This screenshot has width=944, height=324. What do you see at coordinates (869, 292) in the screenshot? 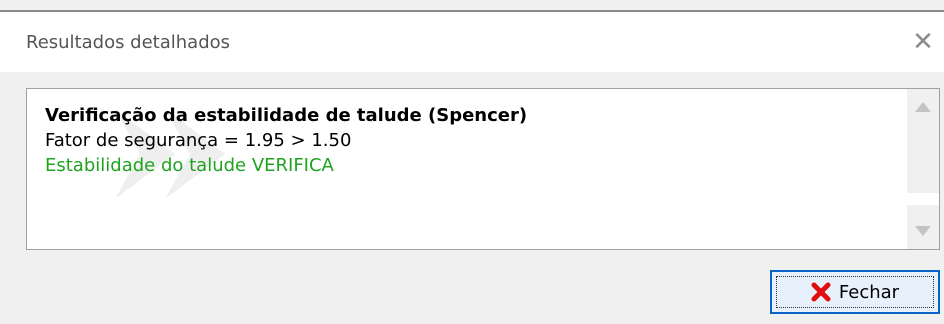
I see `close-button-label: Fechar` at bounding box center [869, 292].